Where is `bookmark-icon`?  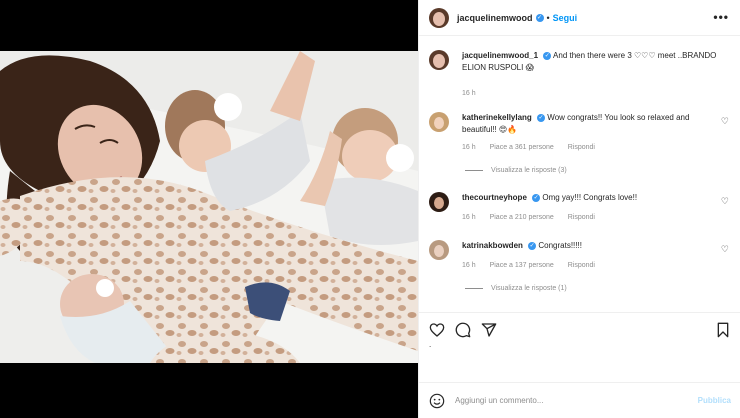
bookmark-icon is located at coordinates (723, 330).